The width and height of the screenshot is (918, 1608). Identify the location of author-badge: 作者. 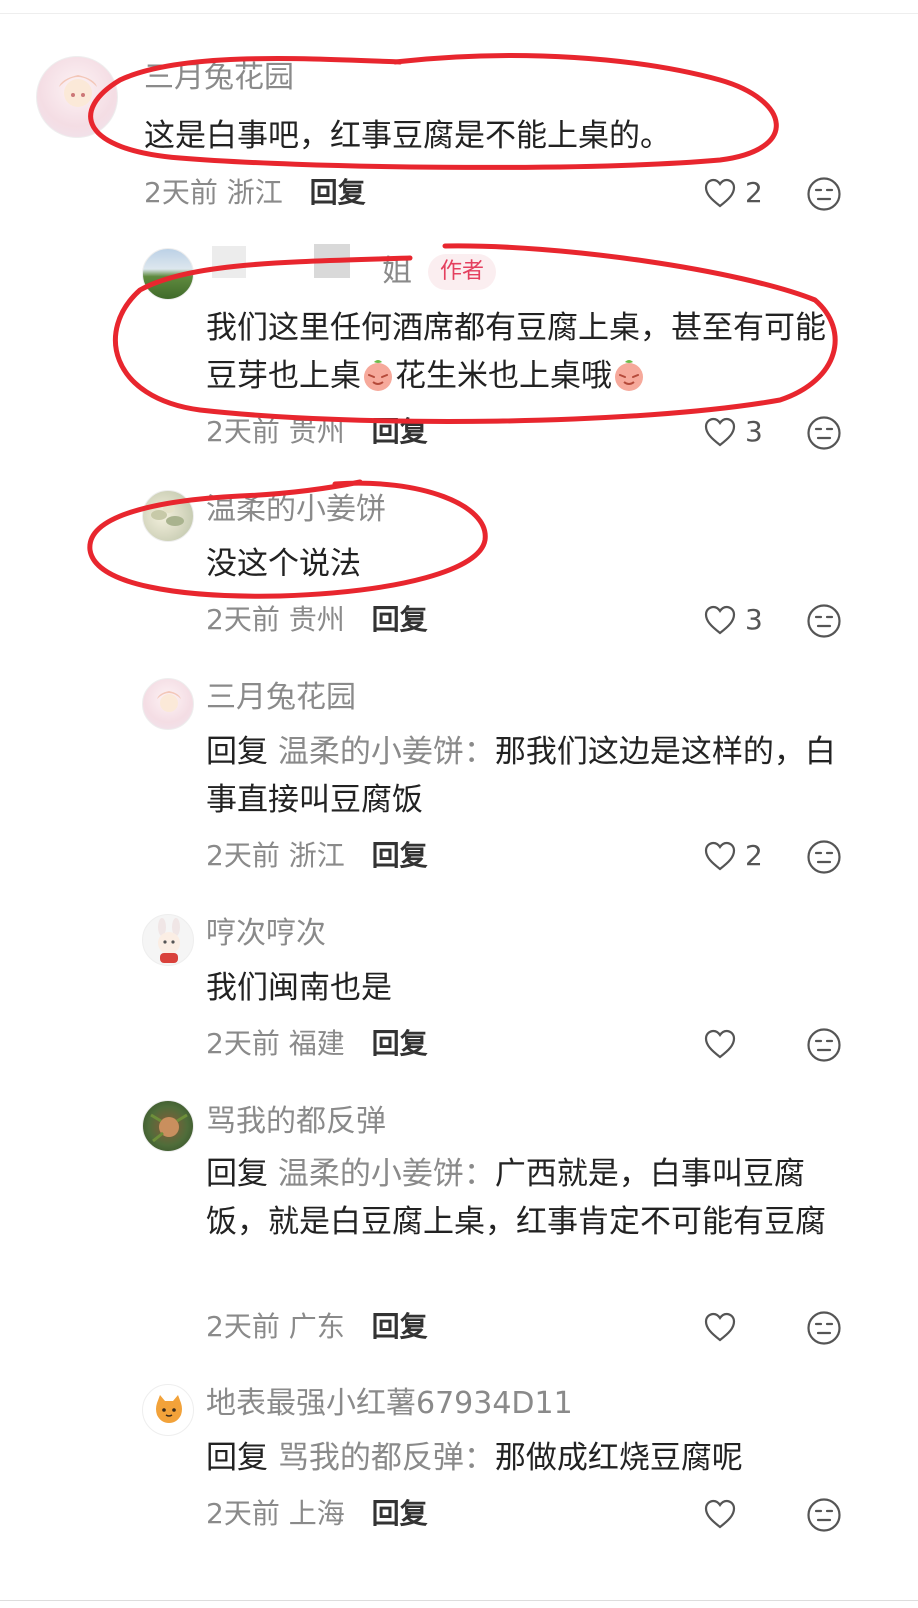
(462, 272).